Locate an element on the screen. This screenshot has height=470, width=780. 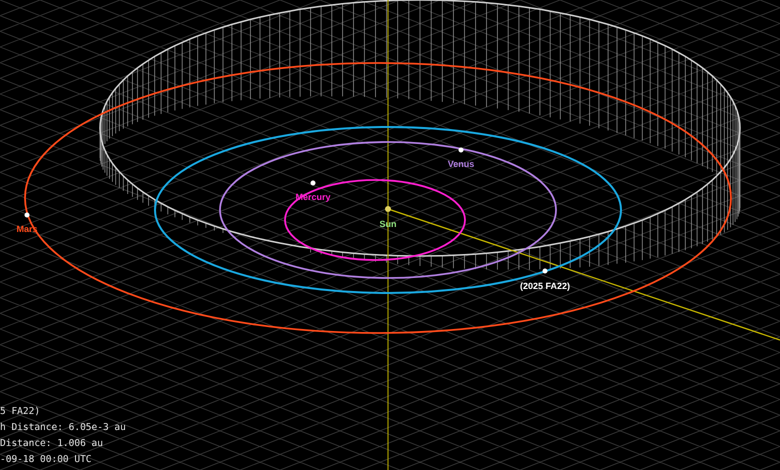
info-text: h Distance: 6.05e-3 au is located at coordinates (63, 428).